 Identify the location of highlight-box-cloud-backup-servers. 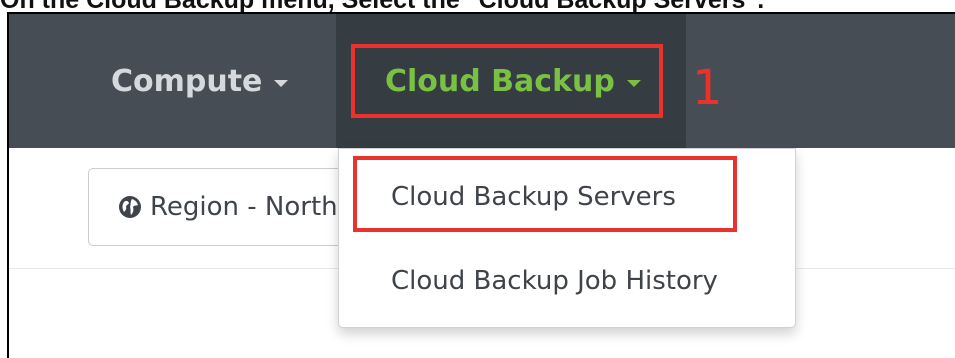
(545, 194).